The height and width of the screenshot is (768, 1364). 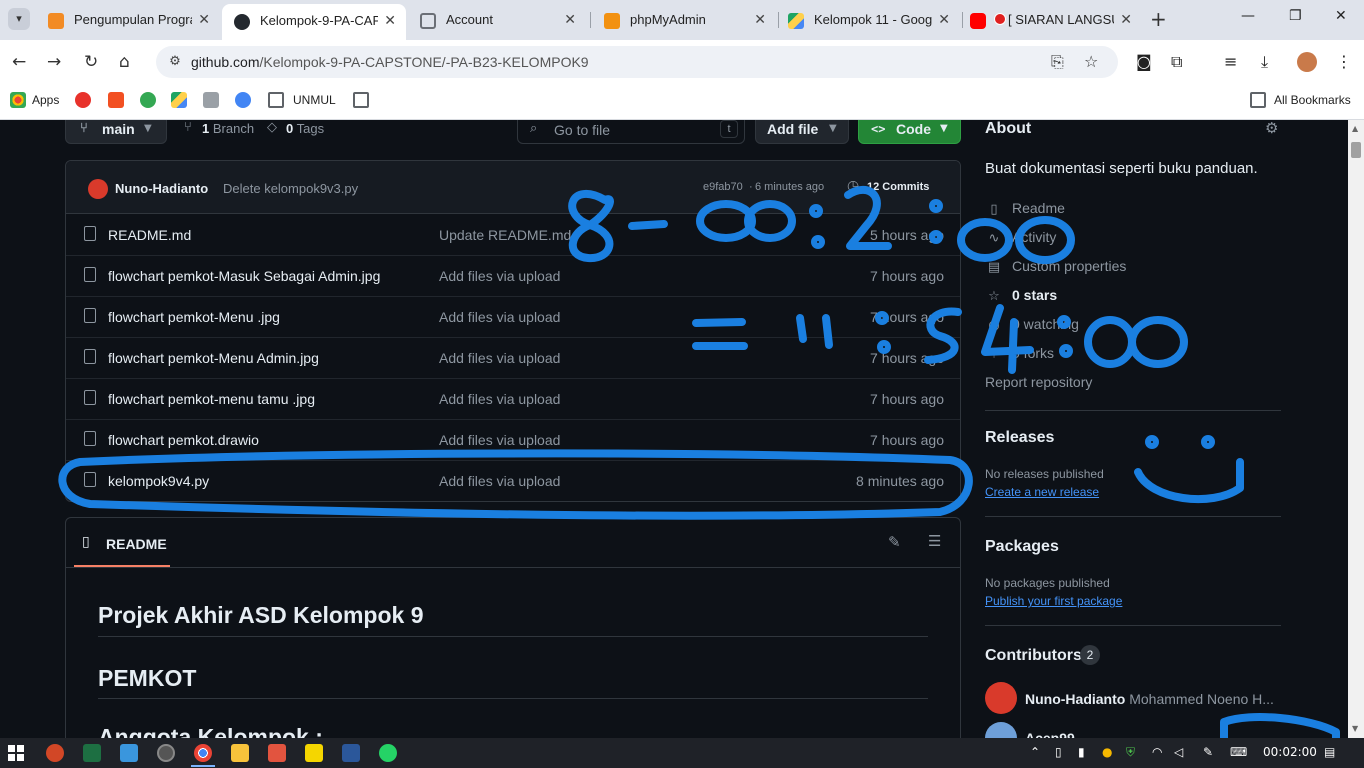 I want to click on publish-package-link: Publish your first package, so click(x=1053, y=601).